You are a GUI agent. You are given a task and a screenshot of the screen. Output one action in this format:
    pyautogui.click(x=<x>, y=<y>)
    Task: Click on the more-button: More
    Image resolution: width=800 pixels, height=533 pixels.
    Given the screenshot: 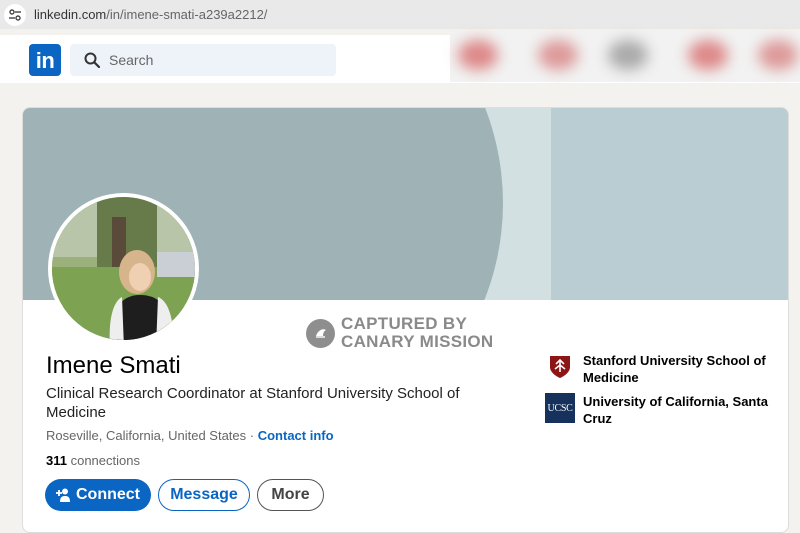 What is the action you would take?
    pyautogui.click(x=290, y=495)
    